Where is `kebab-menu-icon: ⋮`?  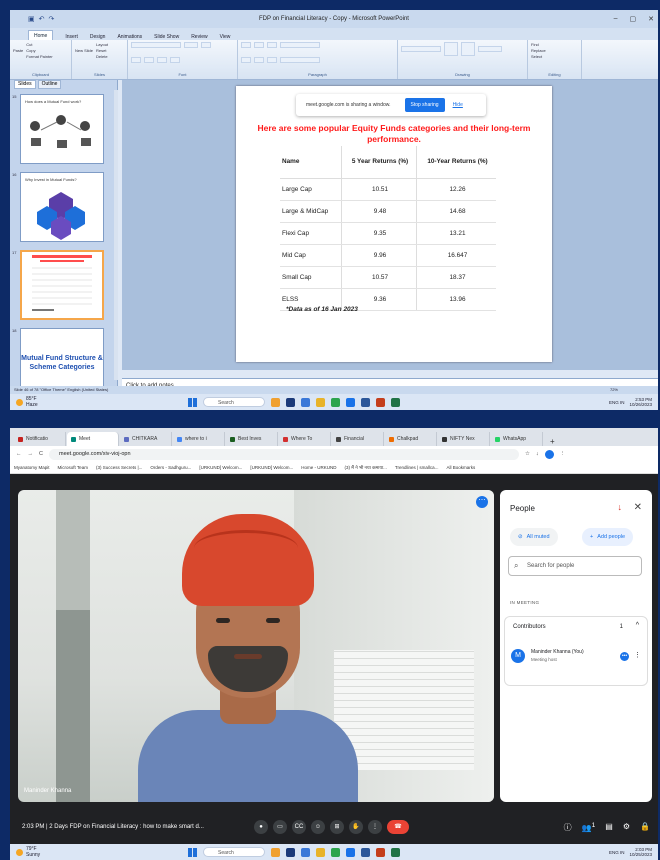 kebab-menu-icon: ⋮ is located at coordinates (637, 655).